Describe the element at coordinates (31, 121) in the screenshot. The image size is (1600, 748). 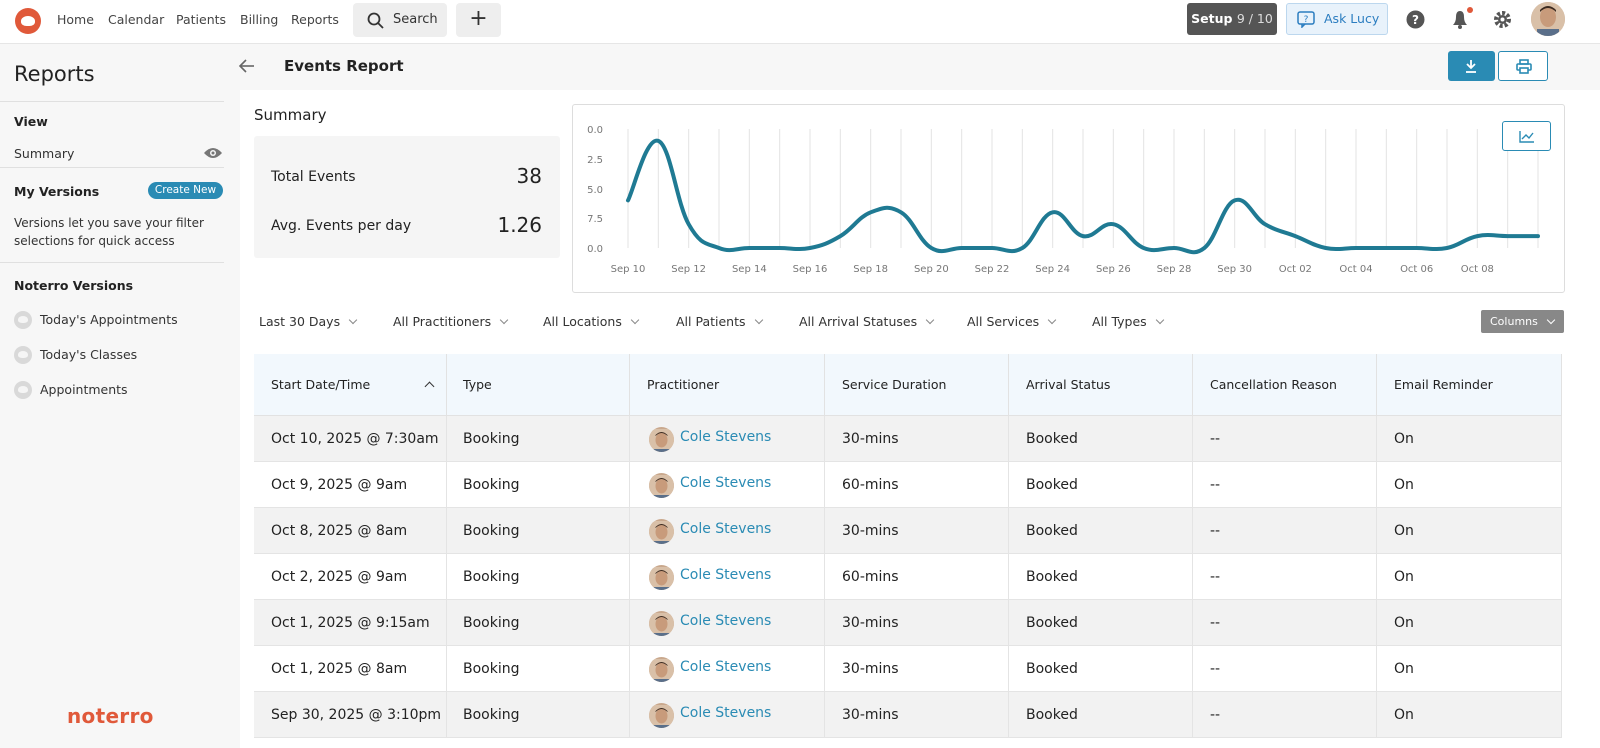
I see `view-heading: View` at that location.